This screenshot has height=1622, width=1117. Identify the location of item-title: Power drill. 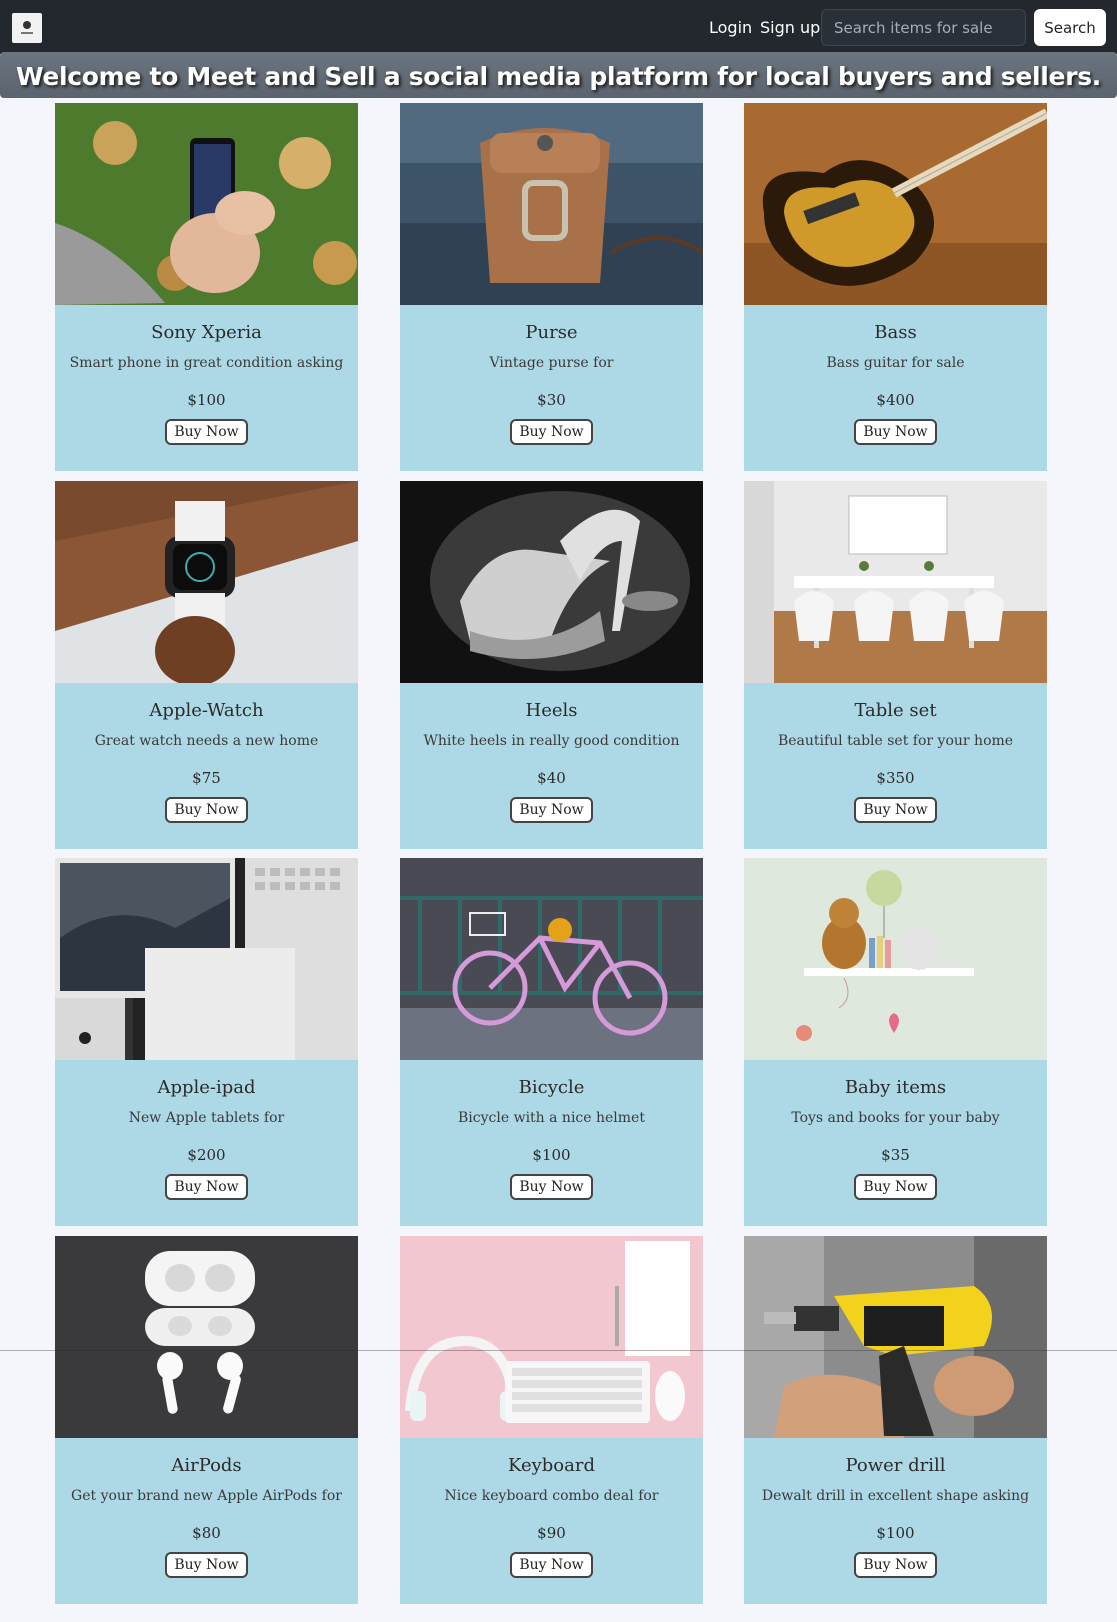
(895, 1465).